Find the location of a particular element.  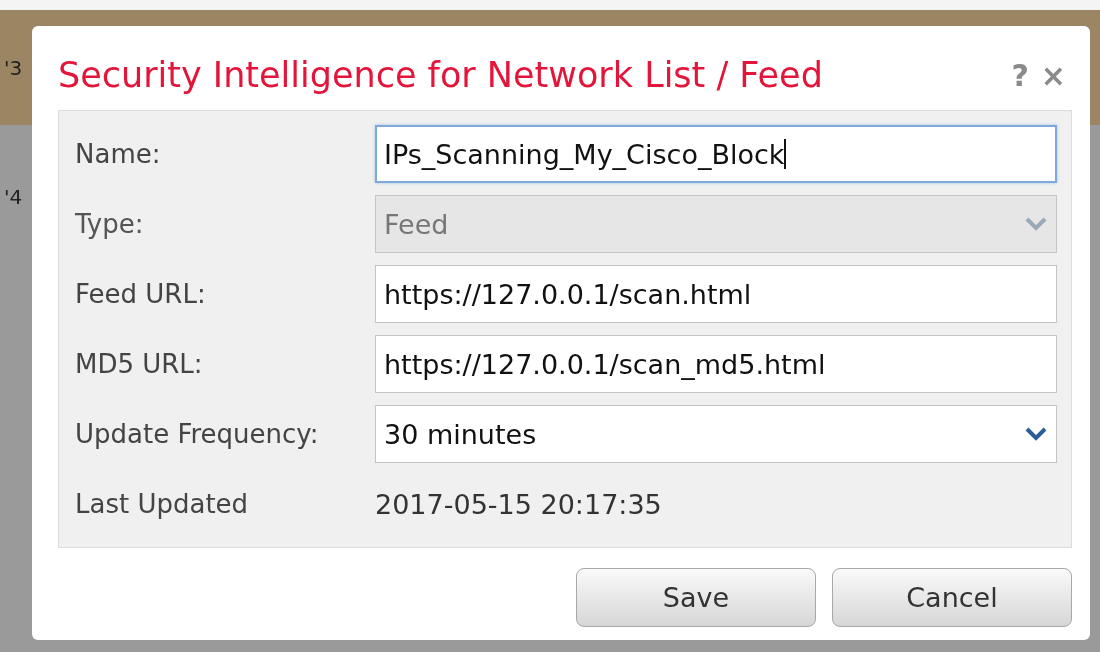

field-label: Last Updated is located at coordinates (162, 504).